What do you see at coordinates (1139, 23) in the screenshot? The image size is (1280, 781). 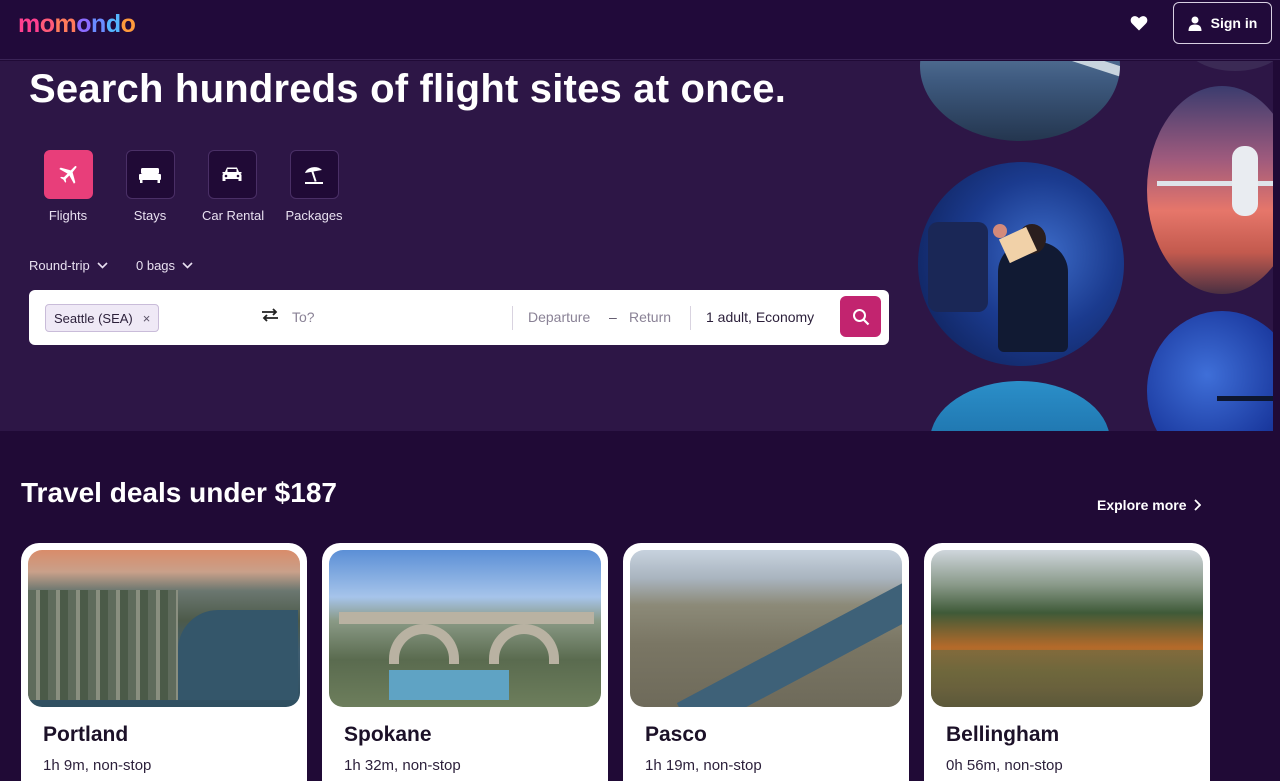 I see `heart-icon` at bounding box center [1139, 23].